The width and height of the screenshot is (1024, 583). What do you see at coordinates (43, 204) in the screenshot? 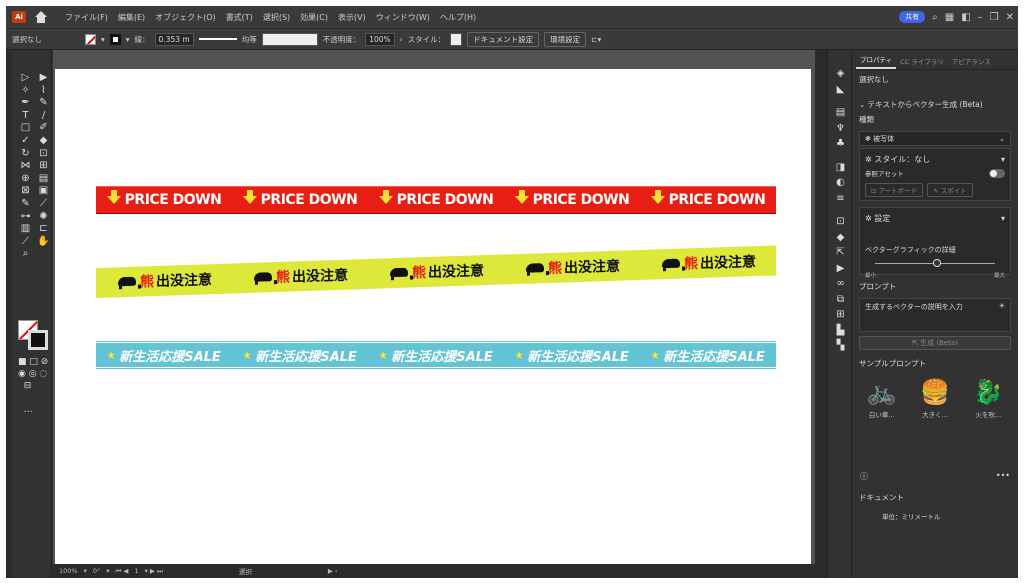
I see `measure-icon: ⟋` at bounding box center [43, 204].